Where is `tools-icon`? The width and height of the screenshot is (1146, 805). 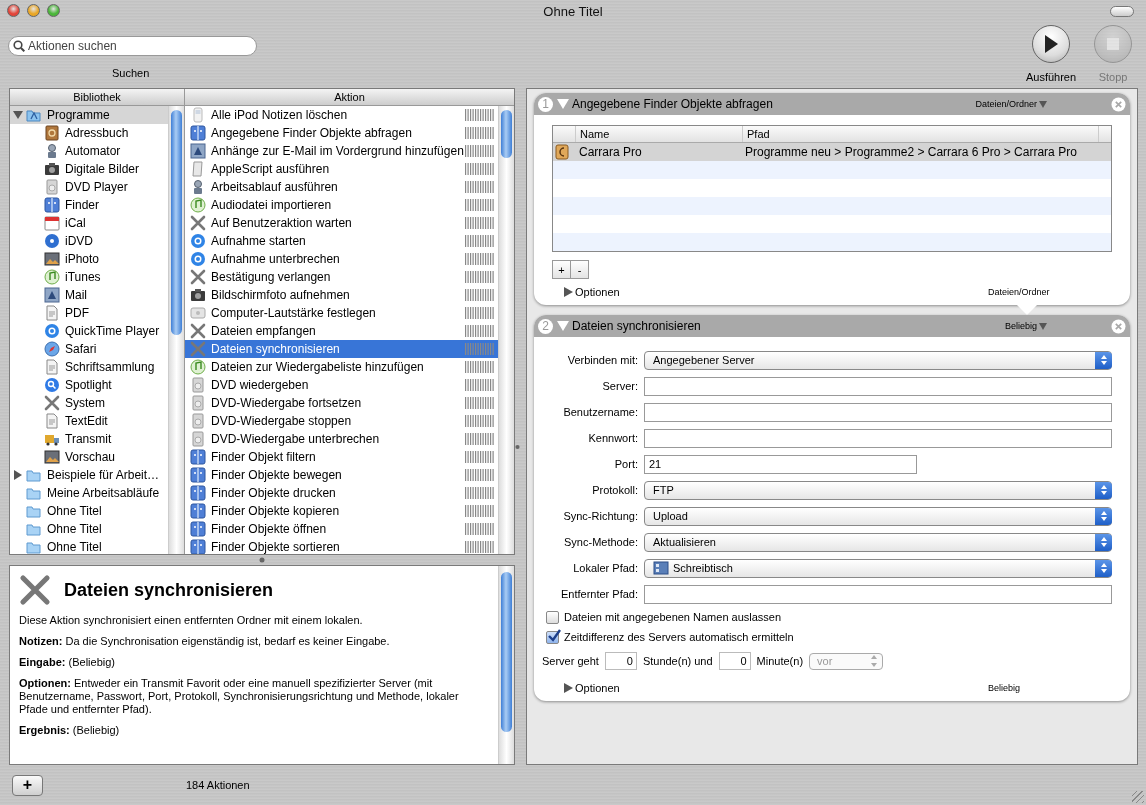
tools-icon is located at coordinates (52, 403).